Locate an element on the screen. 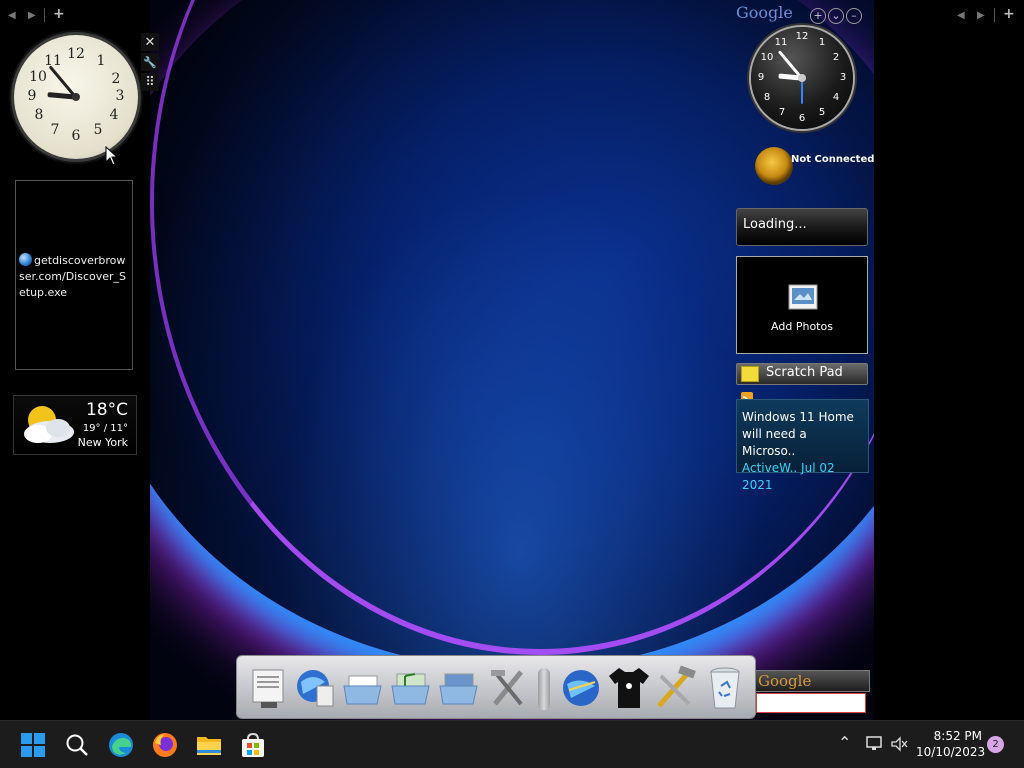 The height and width of the screenshot is (768, 1024). globe-icon is located at coordinates (25, 259).